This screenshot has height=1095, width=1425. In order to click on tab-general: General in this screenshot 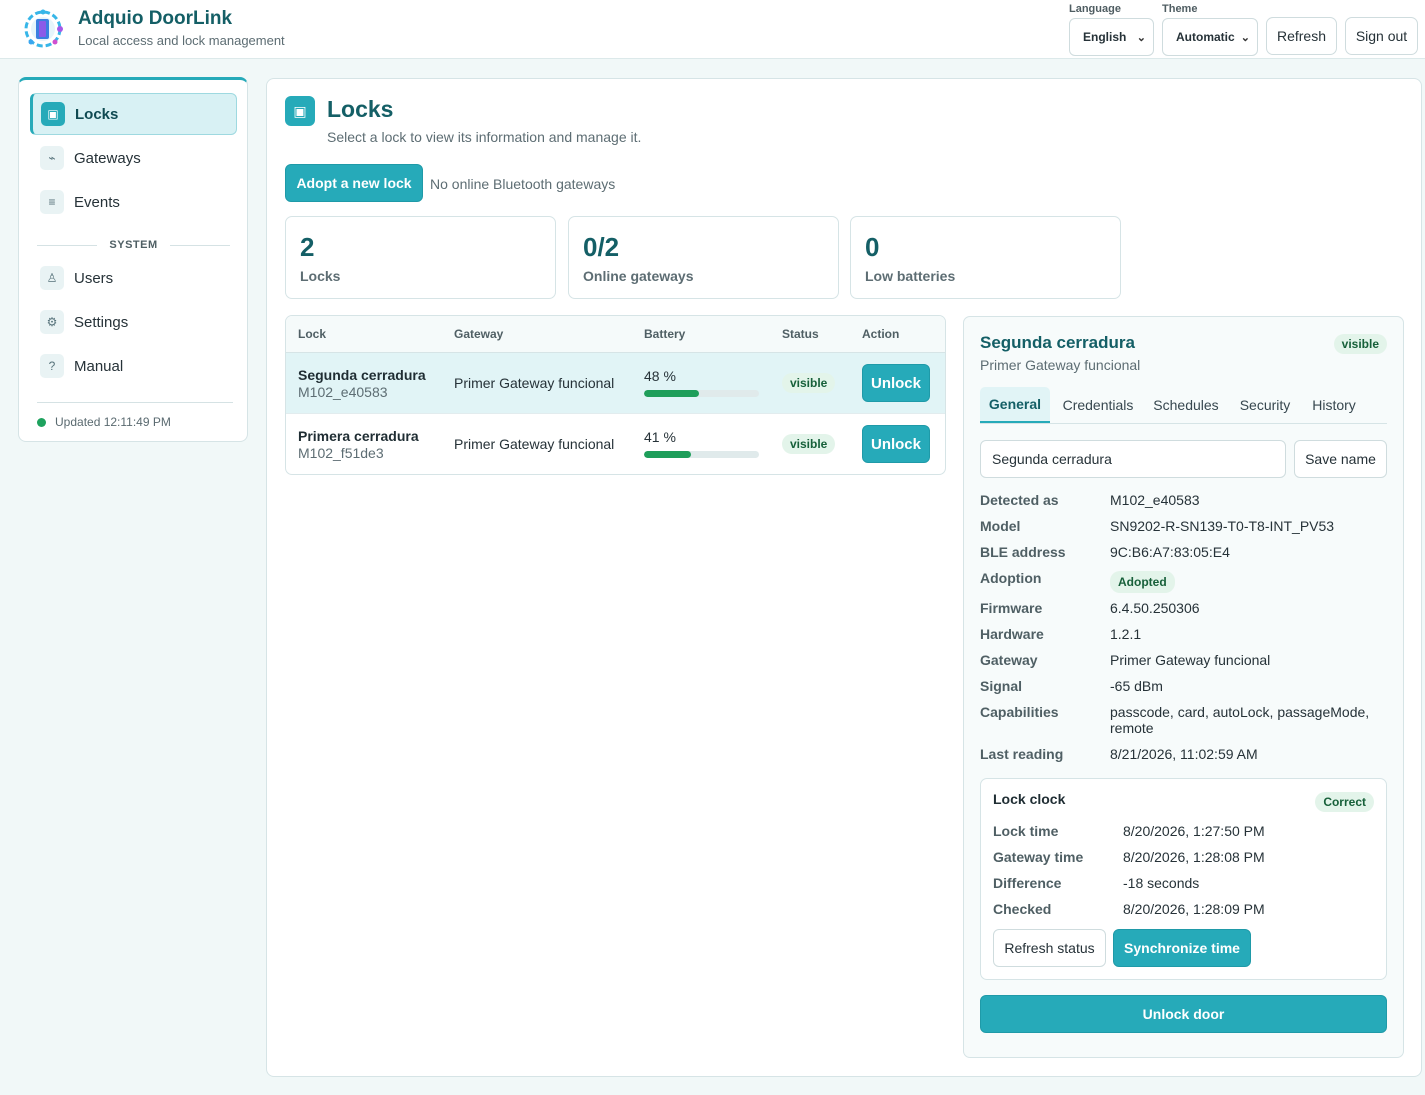, I will do `click(1015, 405)`.